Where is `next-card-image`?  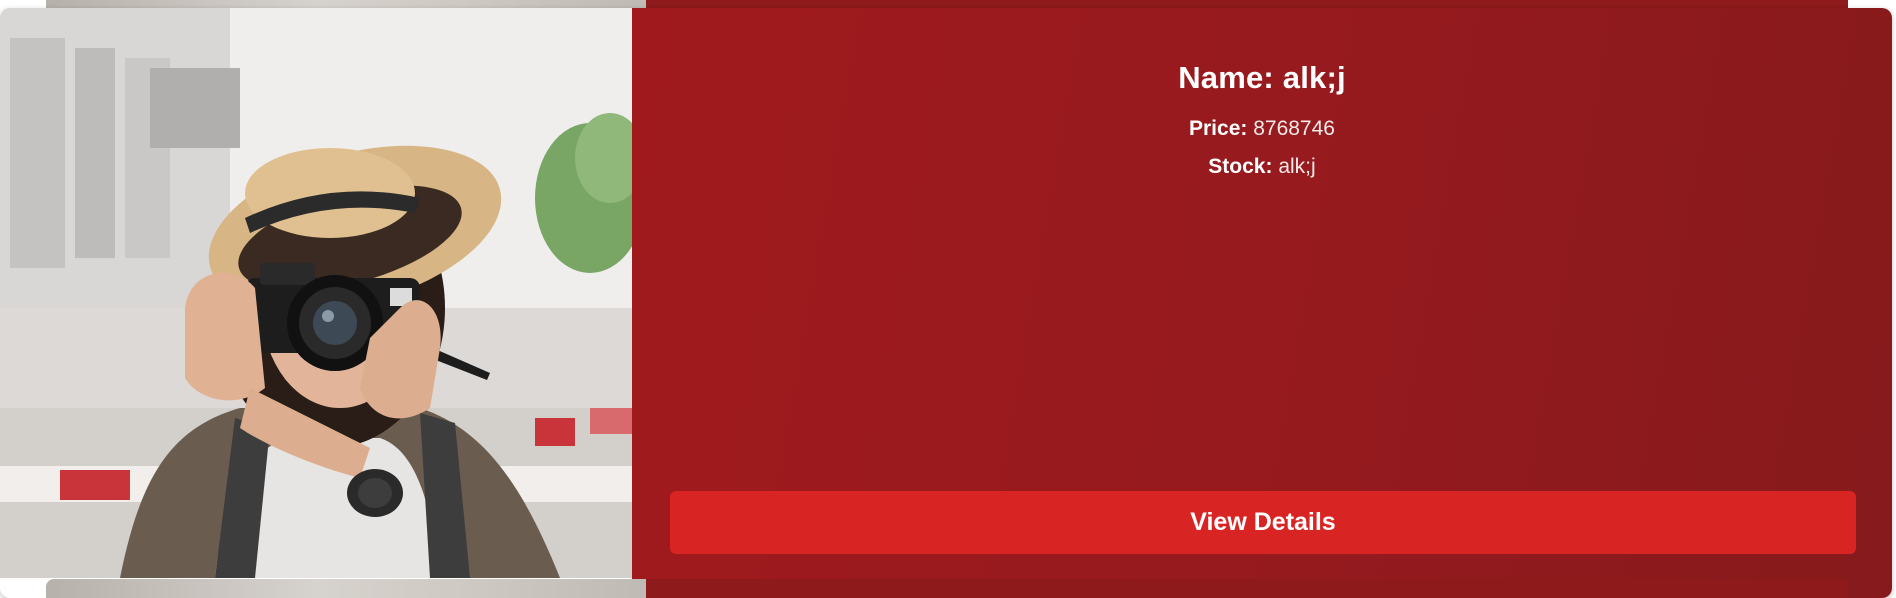 next-card-image is located at coordinates (346, 588).